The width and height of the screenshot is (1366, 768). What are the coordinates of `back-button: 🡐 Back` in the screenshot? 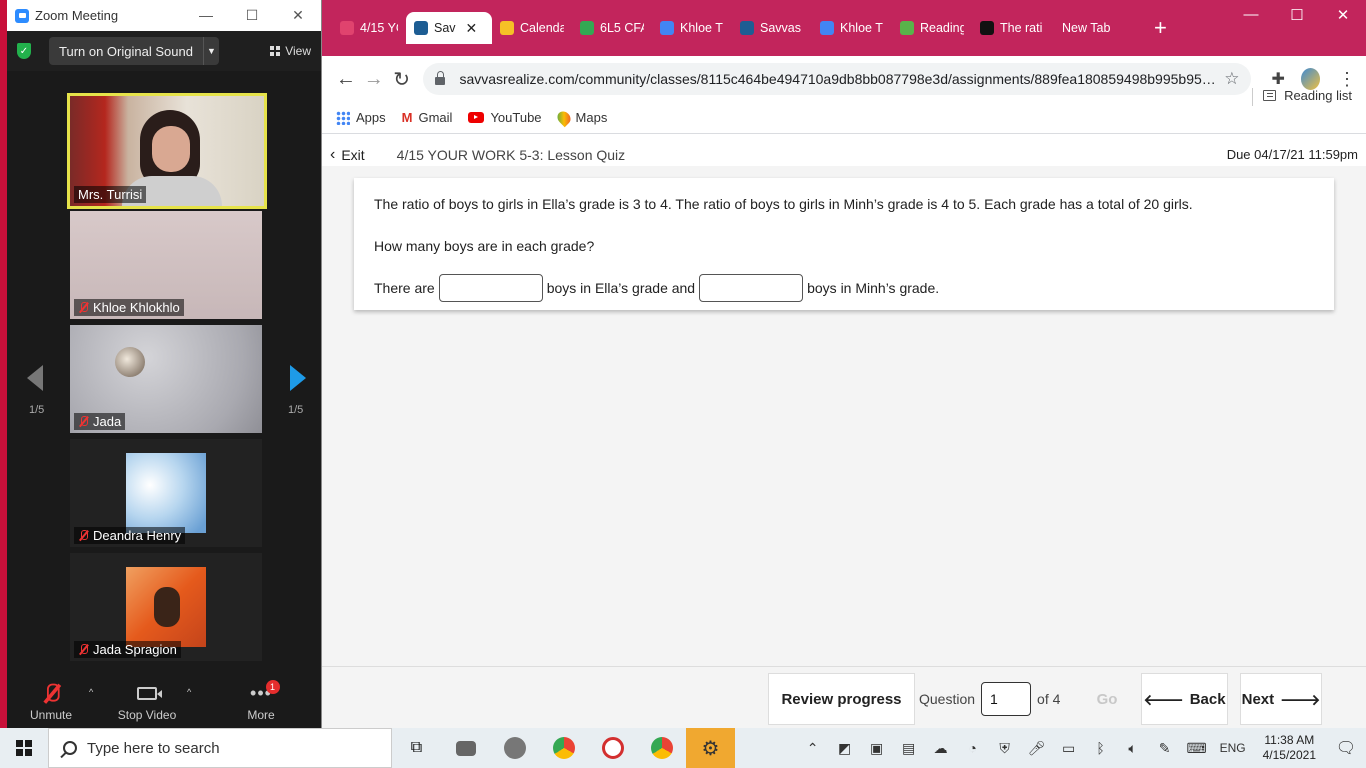 It's located at (1184, 699).